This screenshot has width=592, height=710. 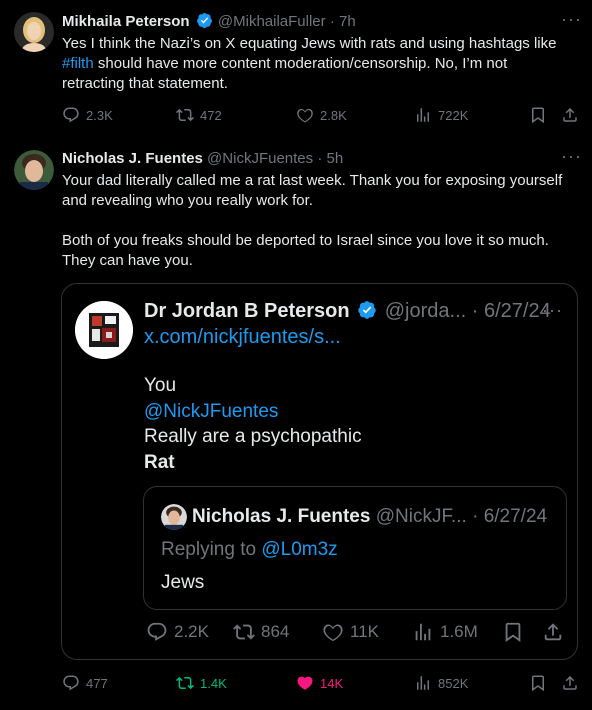 I want to click on author-name: Nicholas J. Fuentes, so click(x=132, y=158).